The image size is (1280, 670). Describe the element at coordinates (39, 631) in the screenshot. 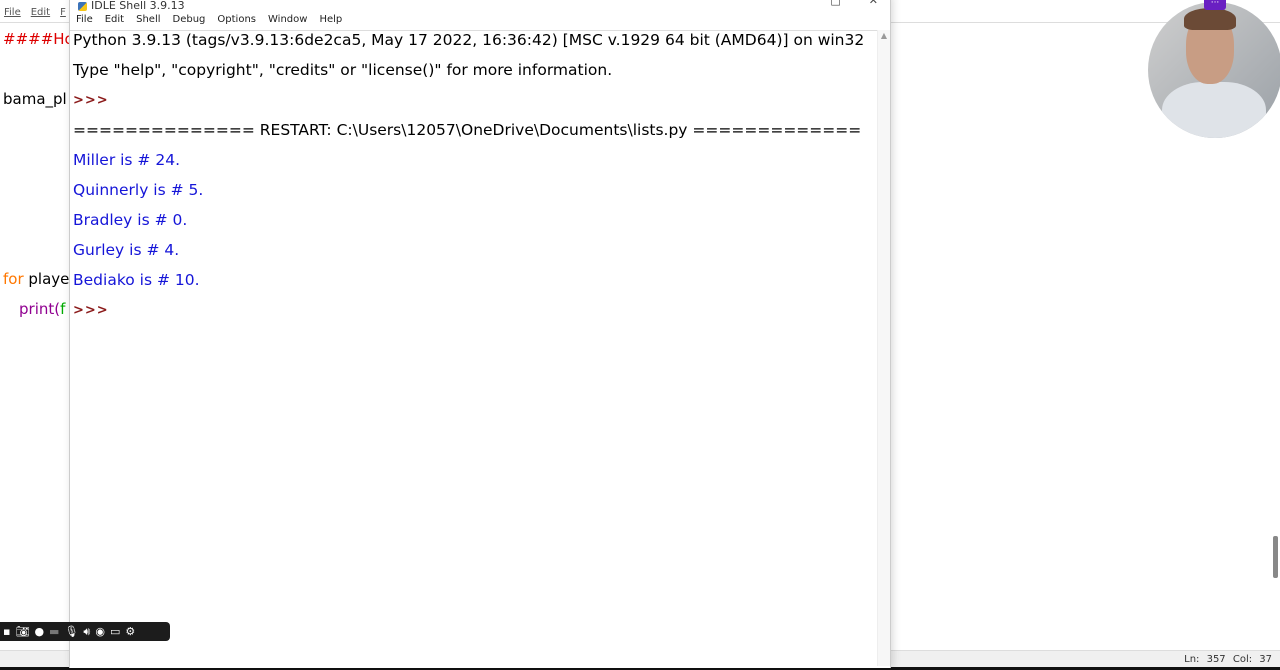

I see `record-icon: ●` at that location.